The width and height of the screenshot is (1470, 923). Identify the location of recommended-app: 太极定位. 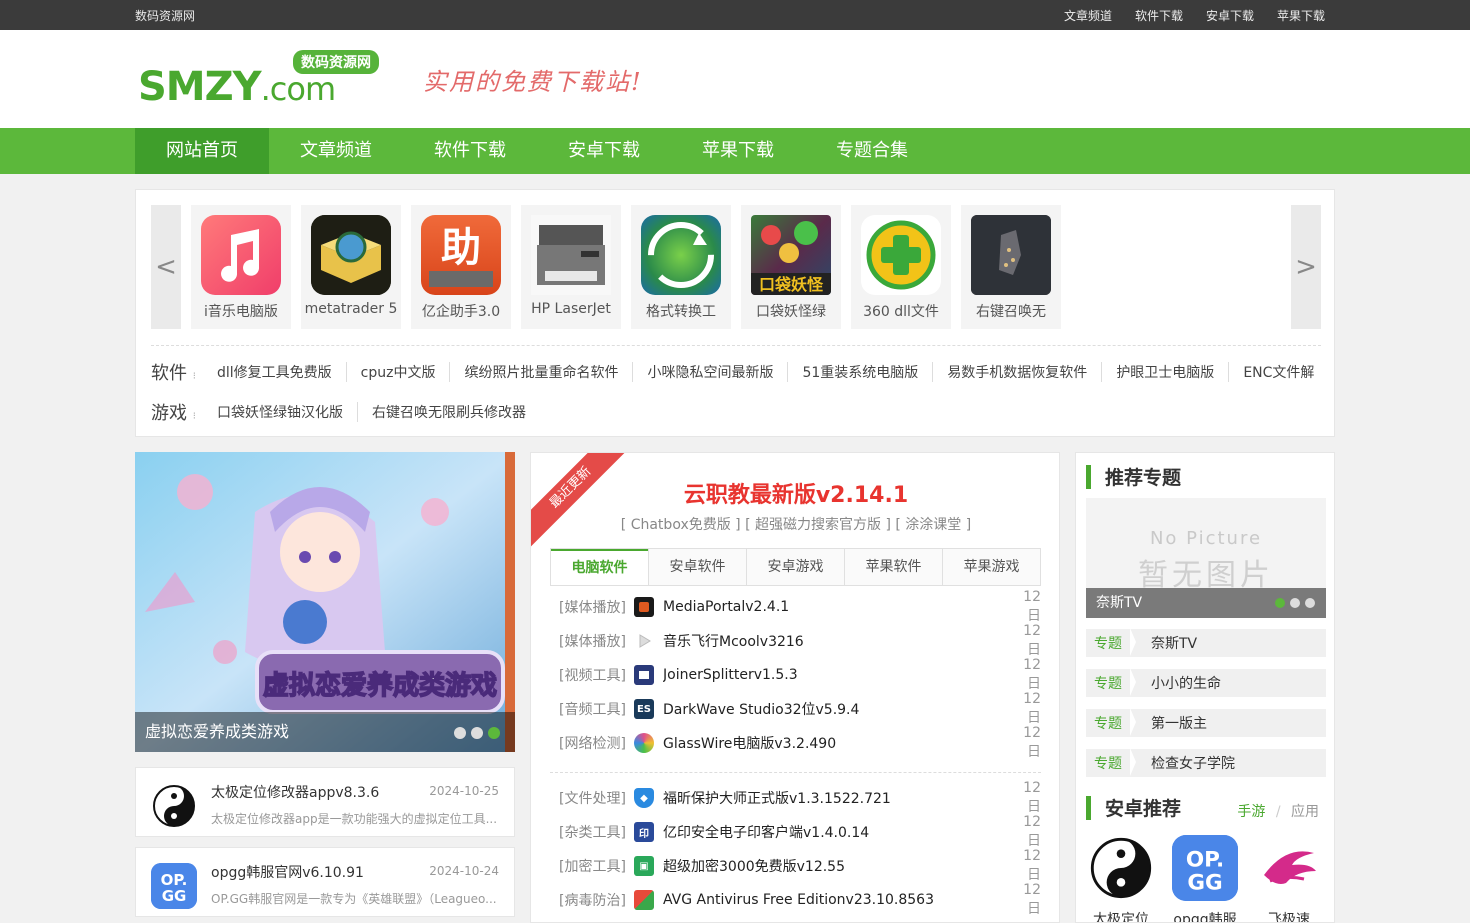
(1121, 878).